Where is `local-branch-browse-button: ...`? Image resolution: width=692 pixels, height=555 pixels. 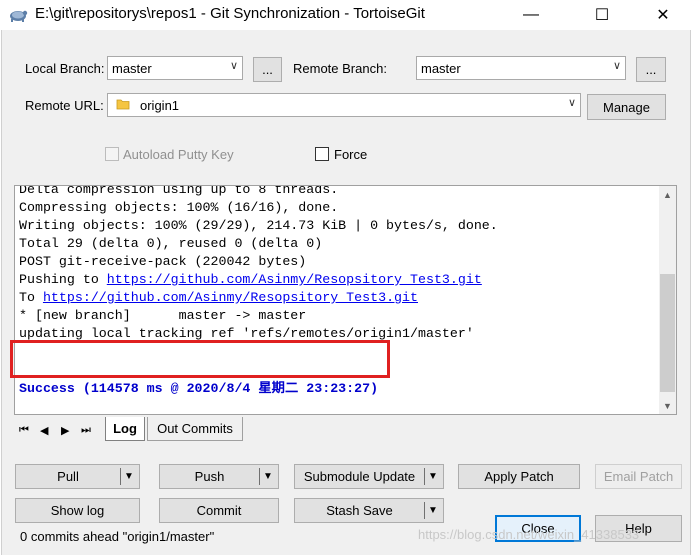
local-branch-browse-button: ... is located at coordinates (267, 69).